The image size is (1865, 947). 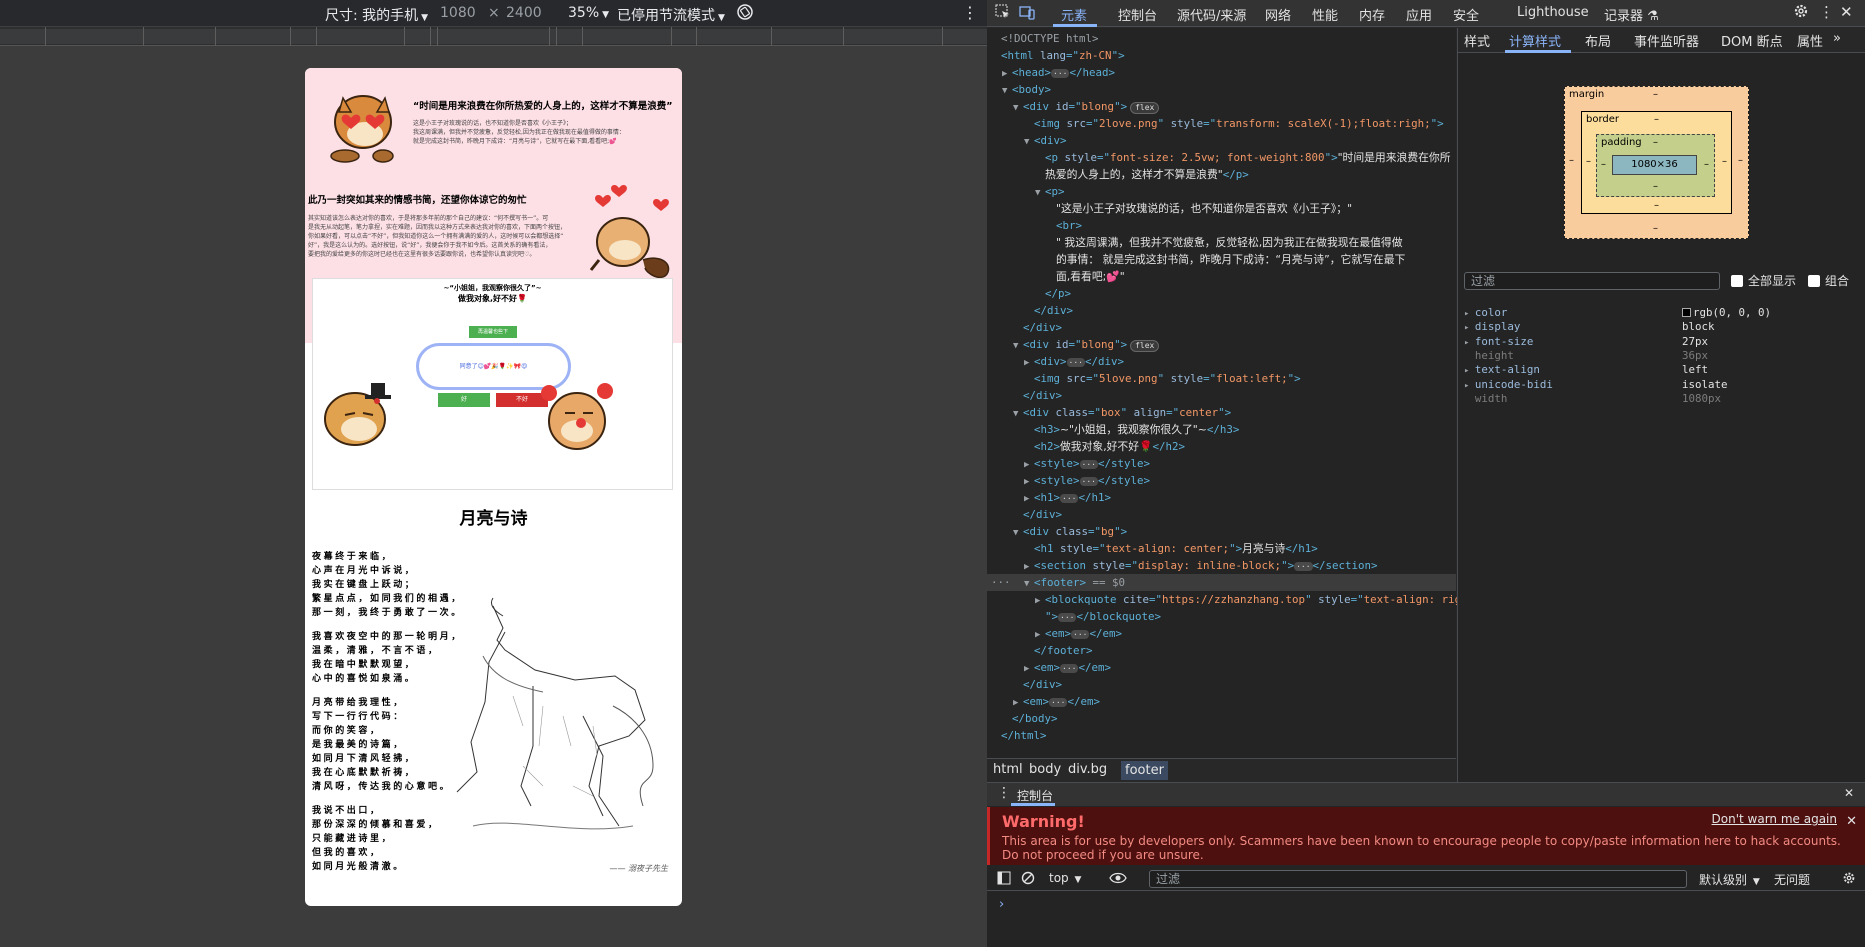 I want to click on tab-event-listeners: 事件监听器, so click(x=1666, y=40).